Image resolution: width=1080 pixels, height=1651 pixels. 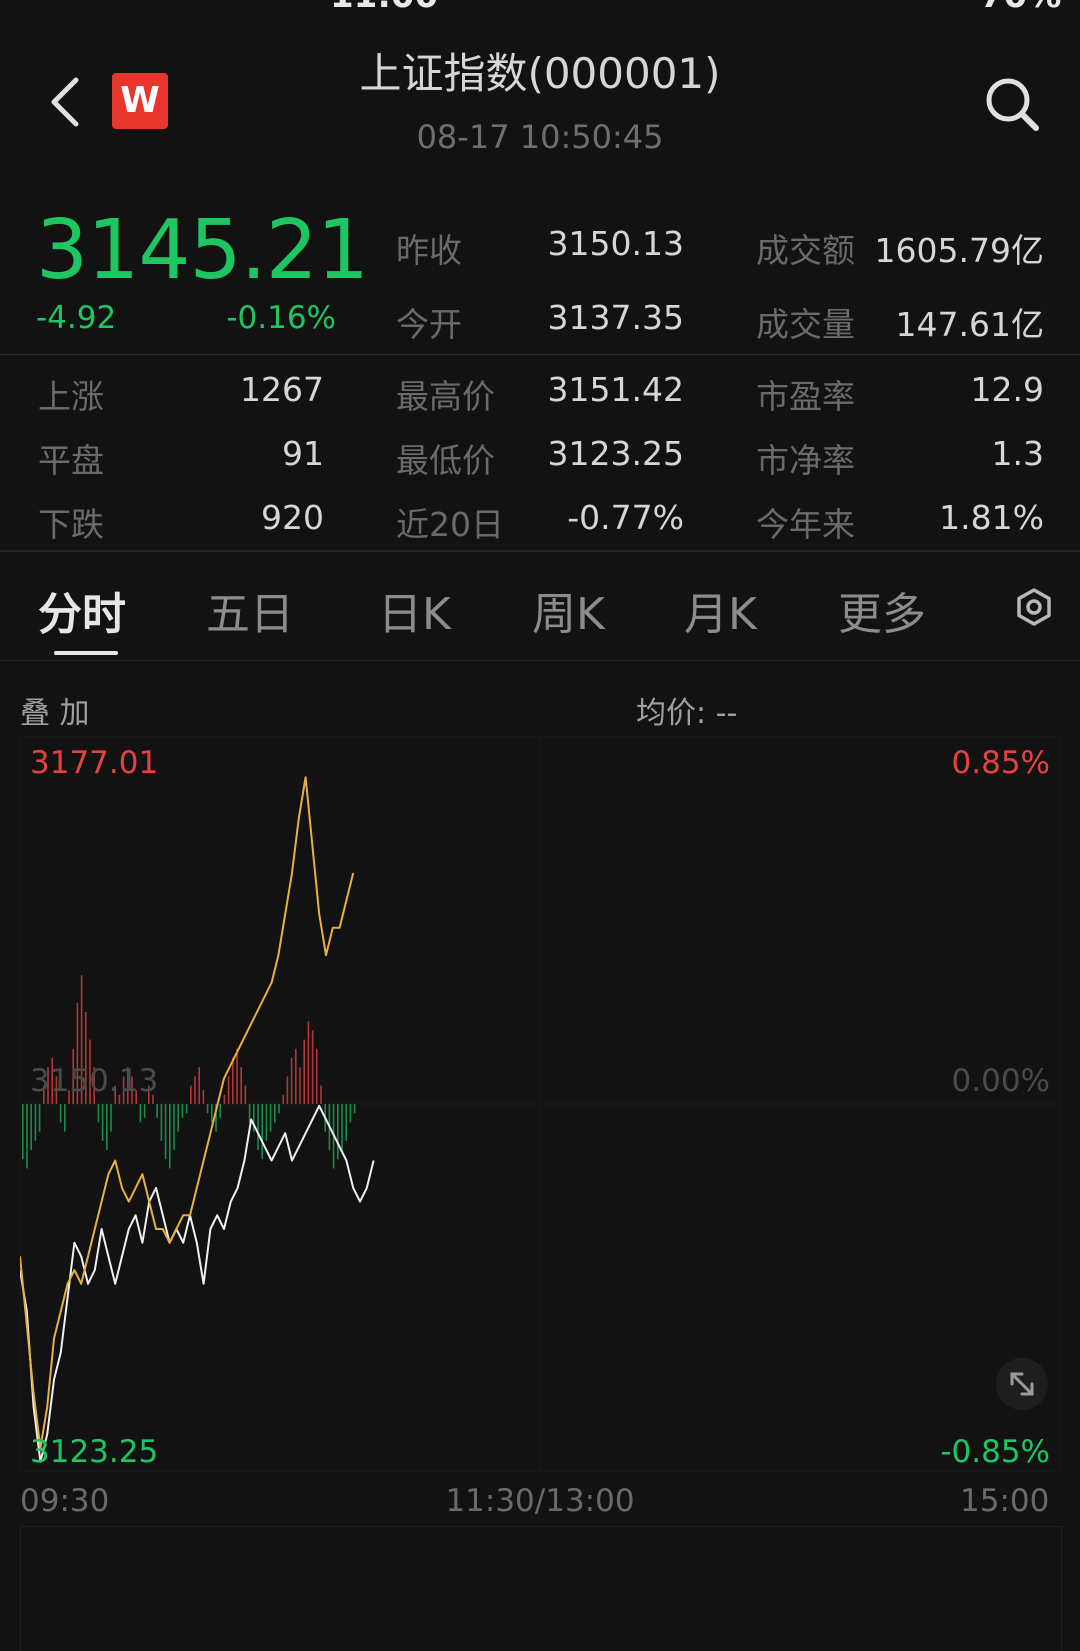 What do you see at coordinates (55, 710) in the screenshot?
I see `overlay-button: 叠 加` at bounding box center [55, 710].